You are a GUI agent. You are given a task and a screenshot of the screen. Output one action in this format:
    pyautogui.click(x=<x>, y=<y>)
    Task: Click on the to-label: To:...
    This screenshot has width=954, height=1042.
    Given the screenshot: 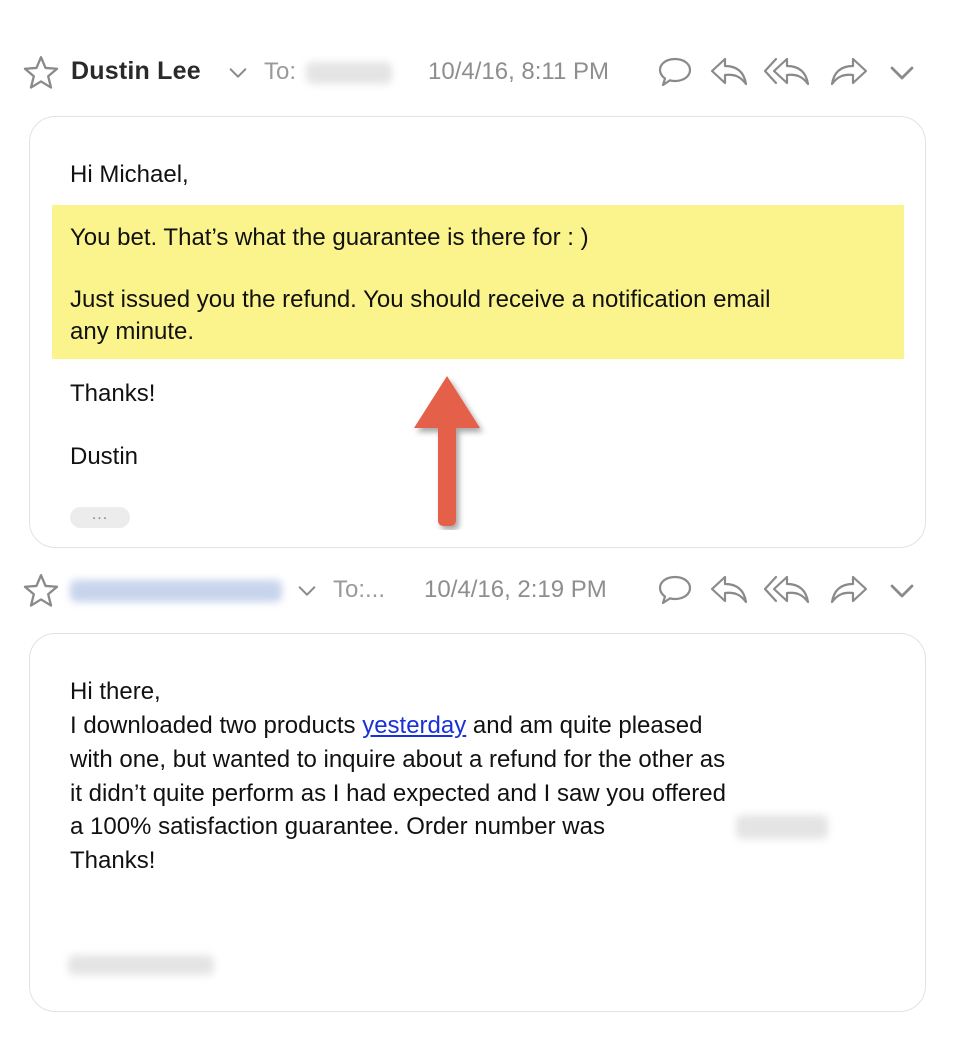 What is the action you would take?
    pyautogui.click(x=359, y=590)
    